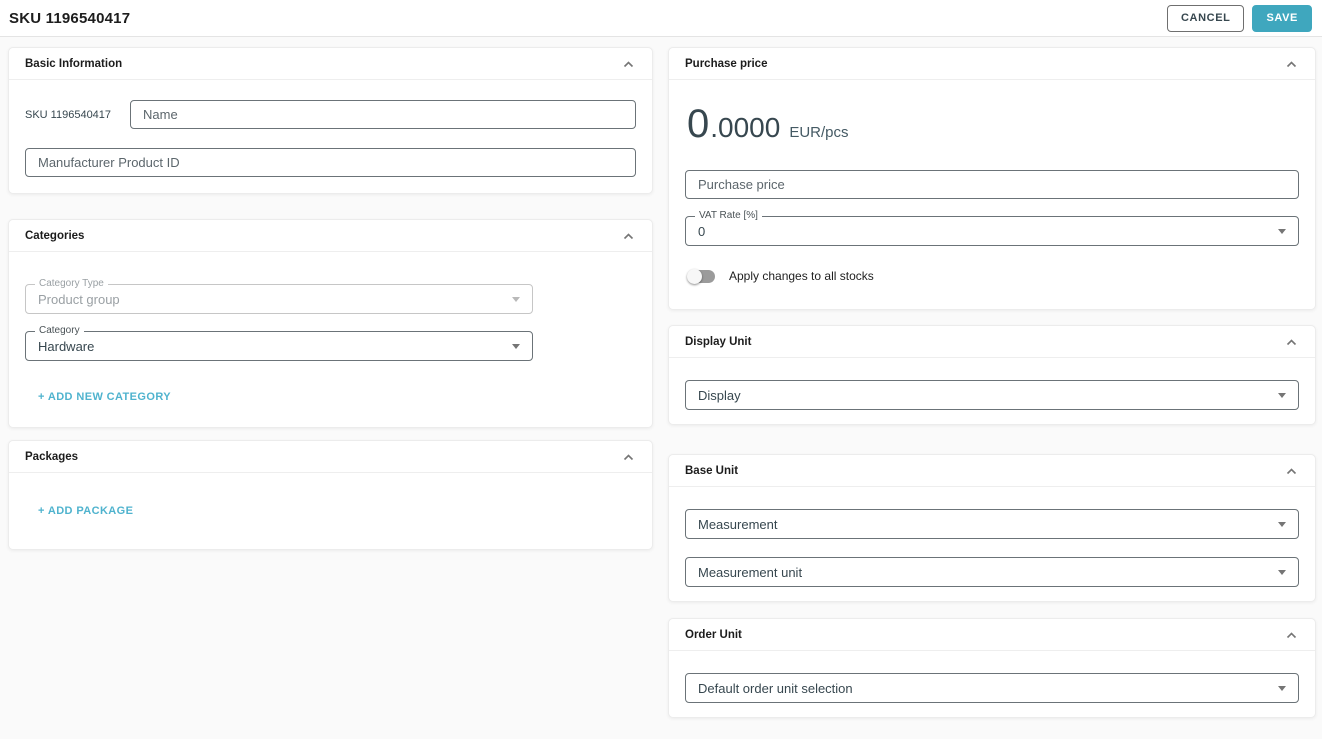  I want to click on category-type-value: Product group, so click(79, 299).